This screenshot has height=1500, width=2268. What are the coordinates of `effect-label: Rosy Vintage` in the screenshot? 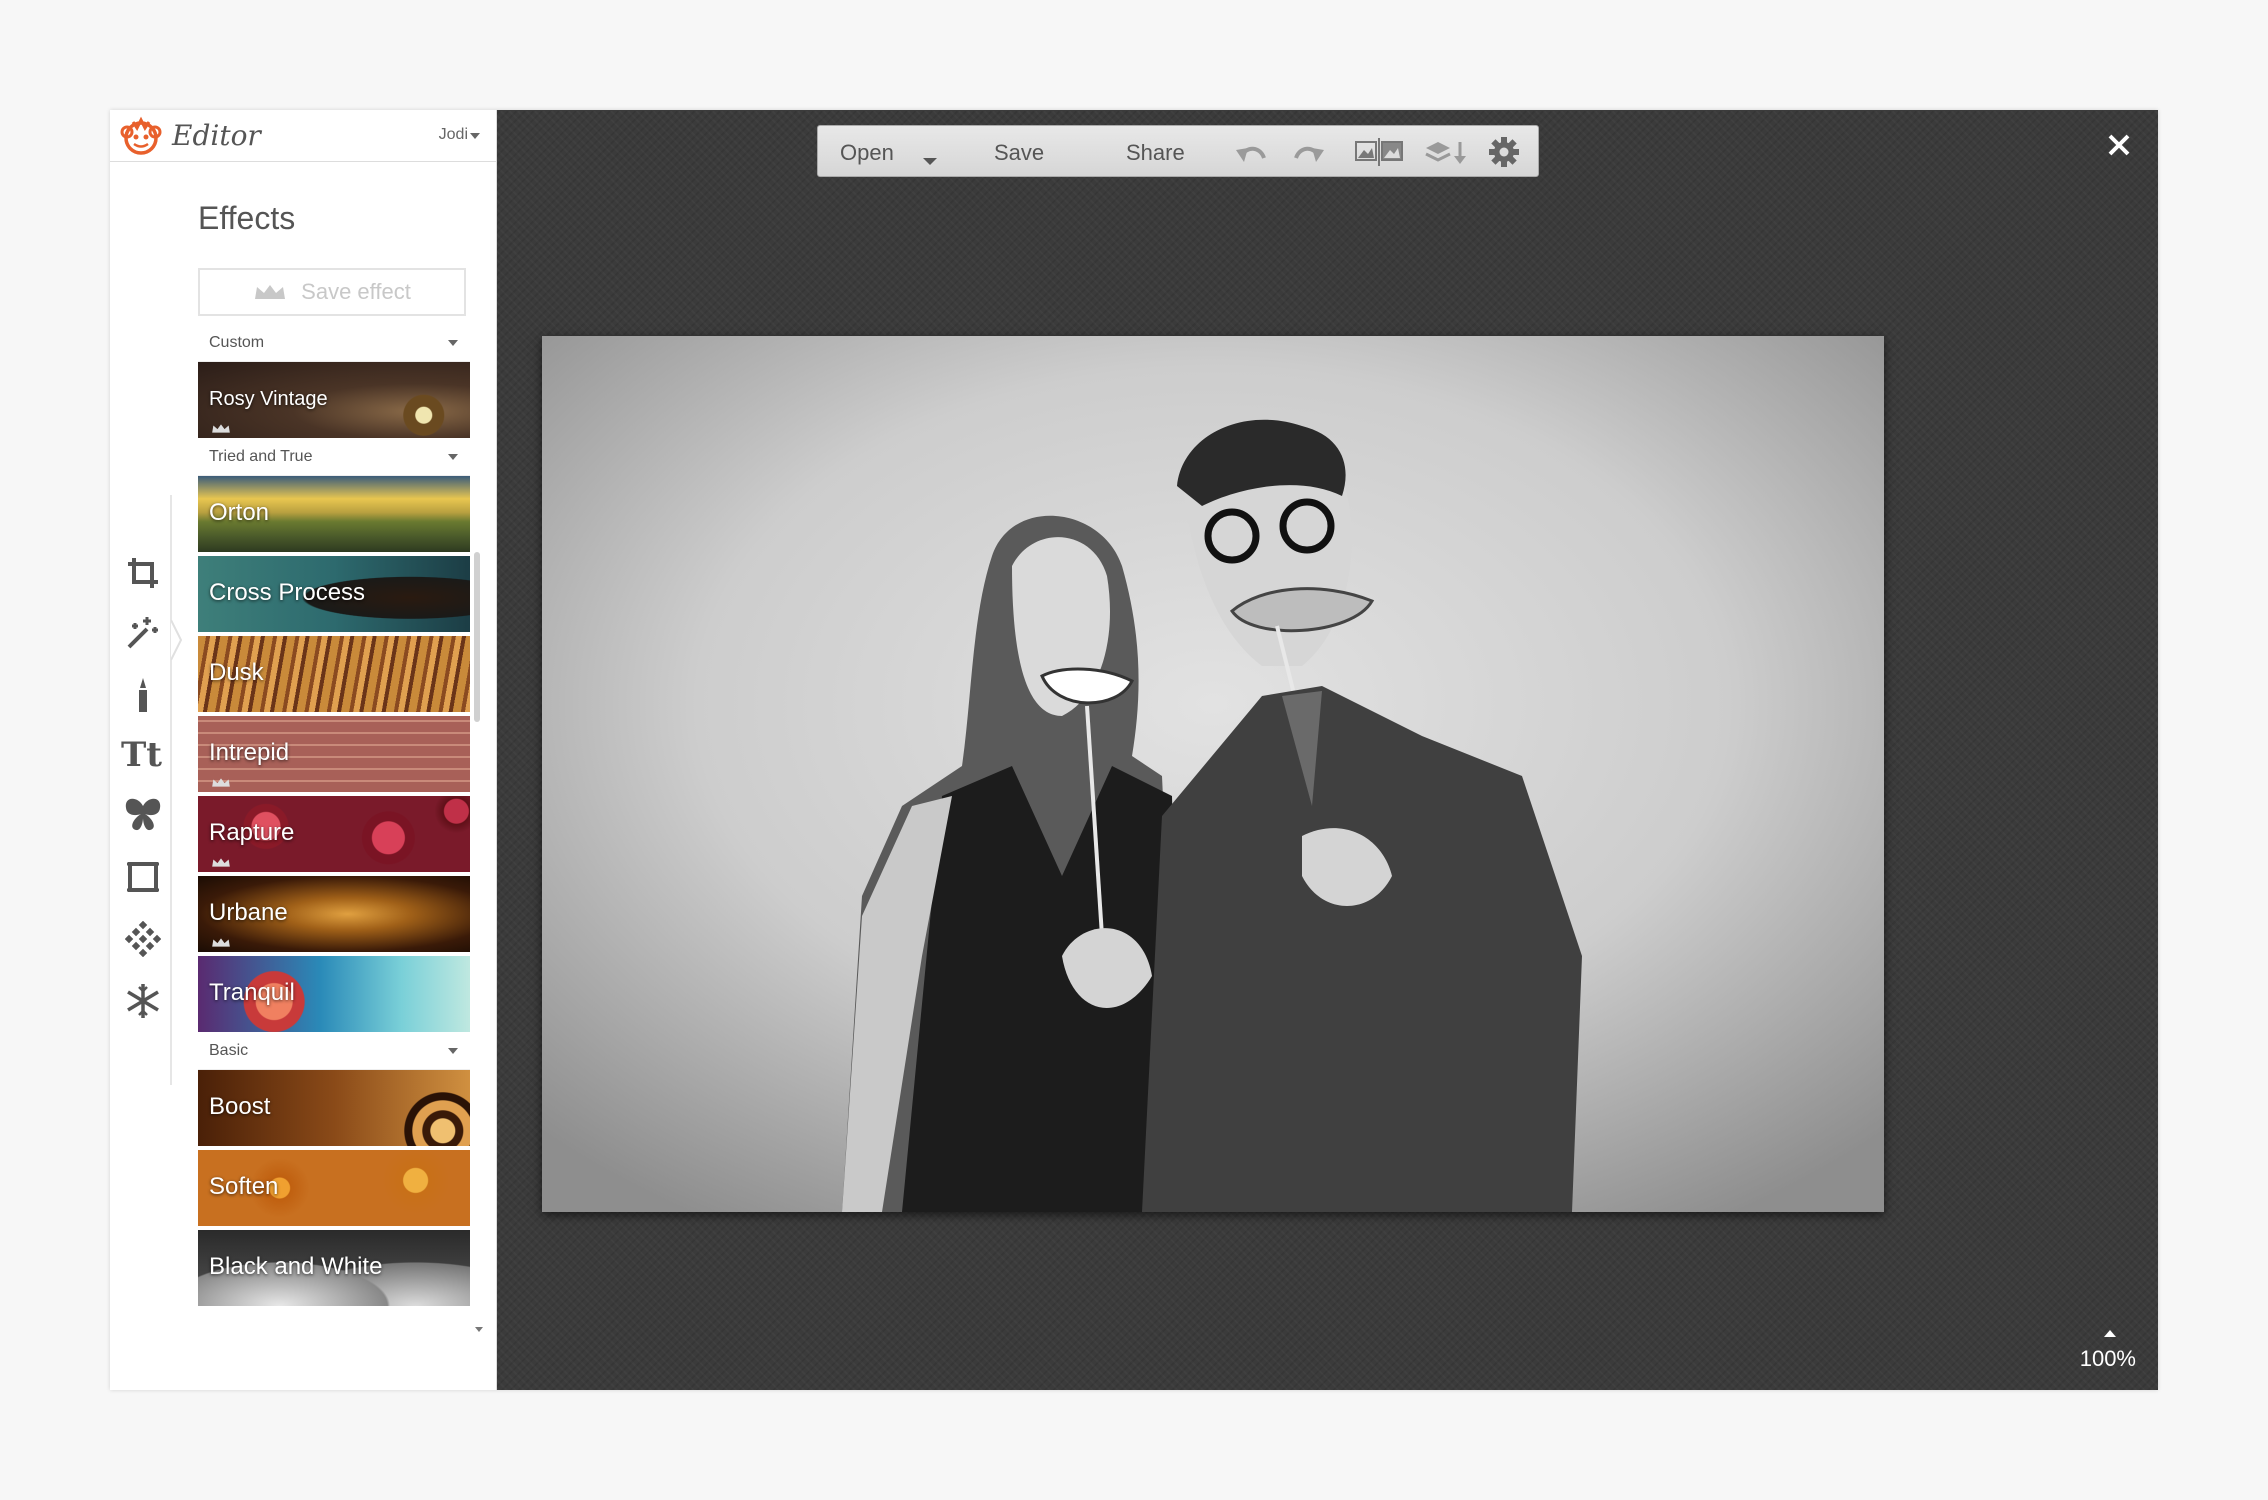 It's located at (268, 399).